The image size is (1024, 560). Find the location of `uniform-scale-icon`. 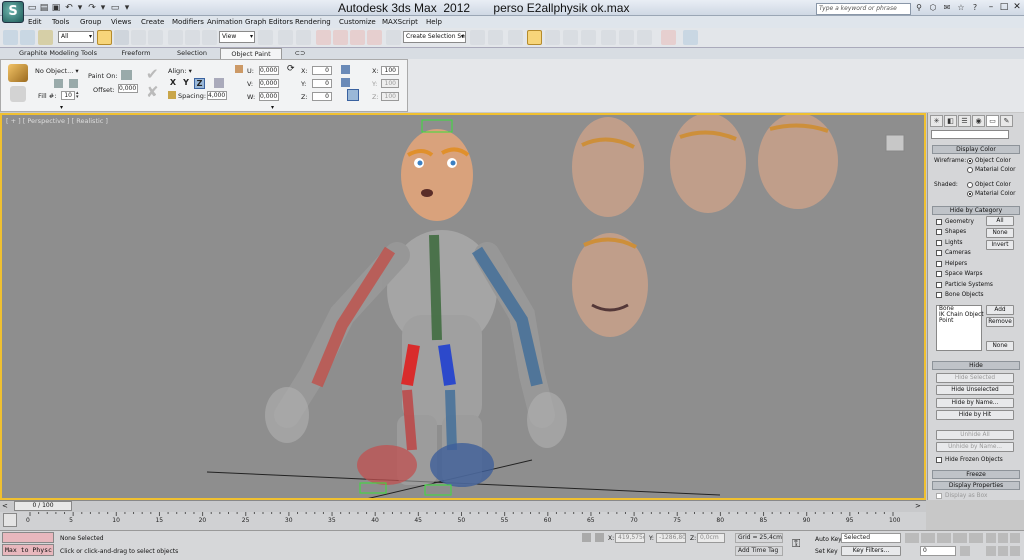

uniform-scale-icon is located at coordinates (353, 95).